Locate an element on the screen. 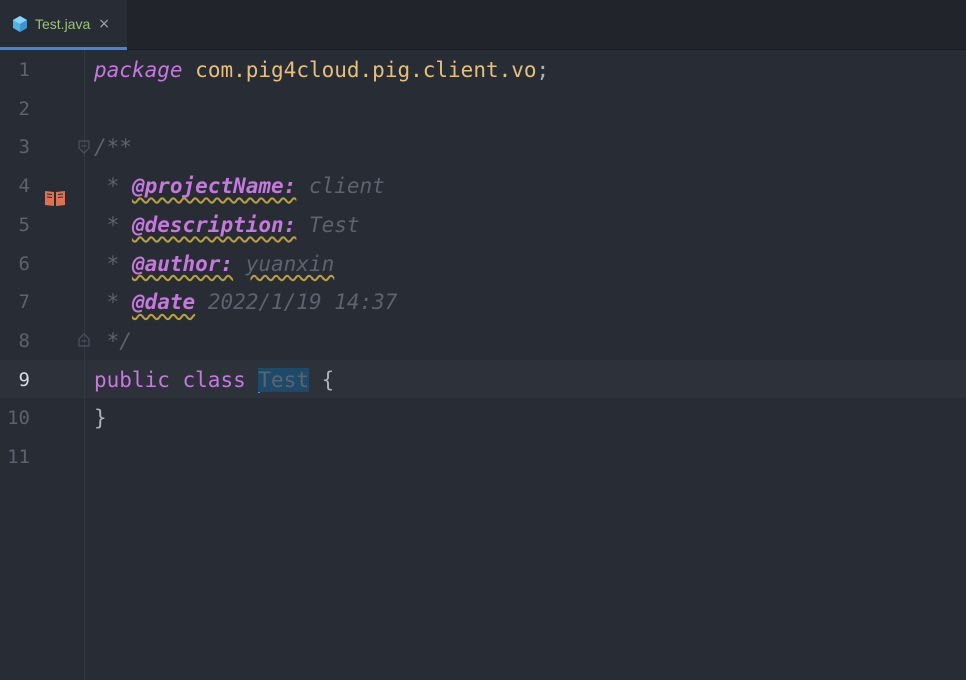 The width and height of the screenshot is (966, 680). code-token: /** is located at coordinates (113, 147).